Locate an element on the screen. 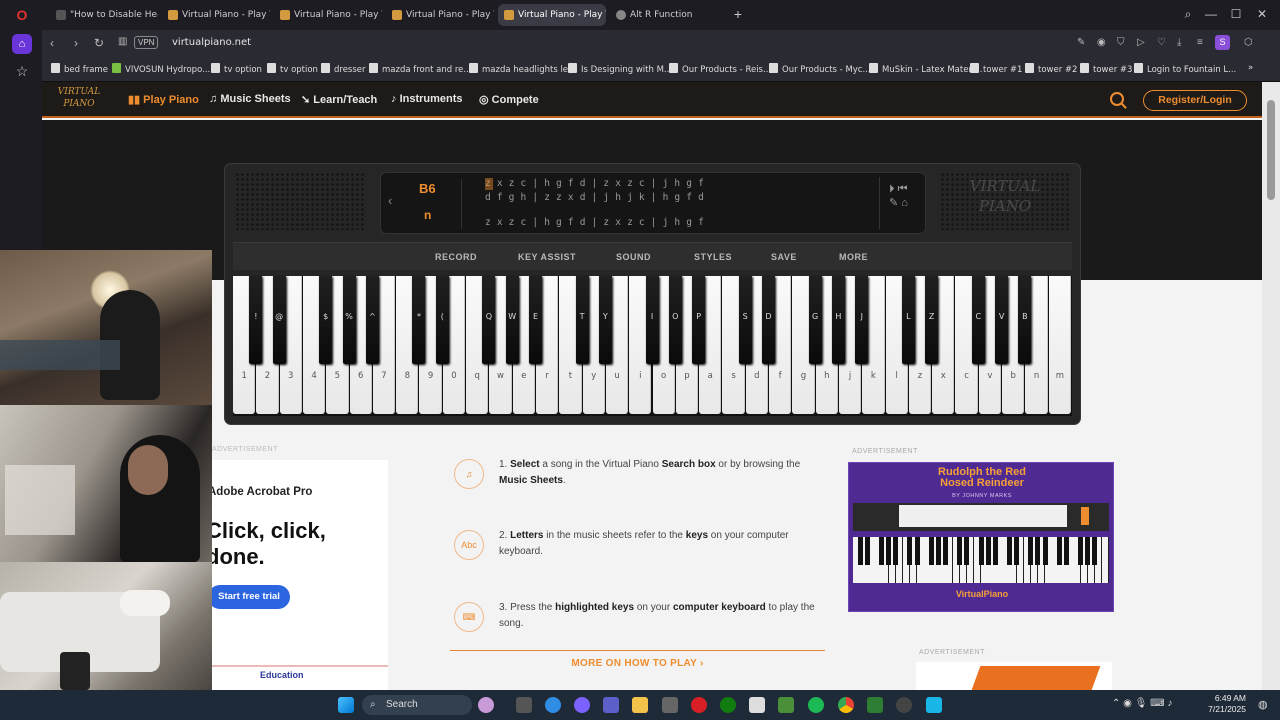 The height and width of the screenshot is (720, 1280). record-button: RECORD is located at coordinates (456, 257).